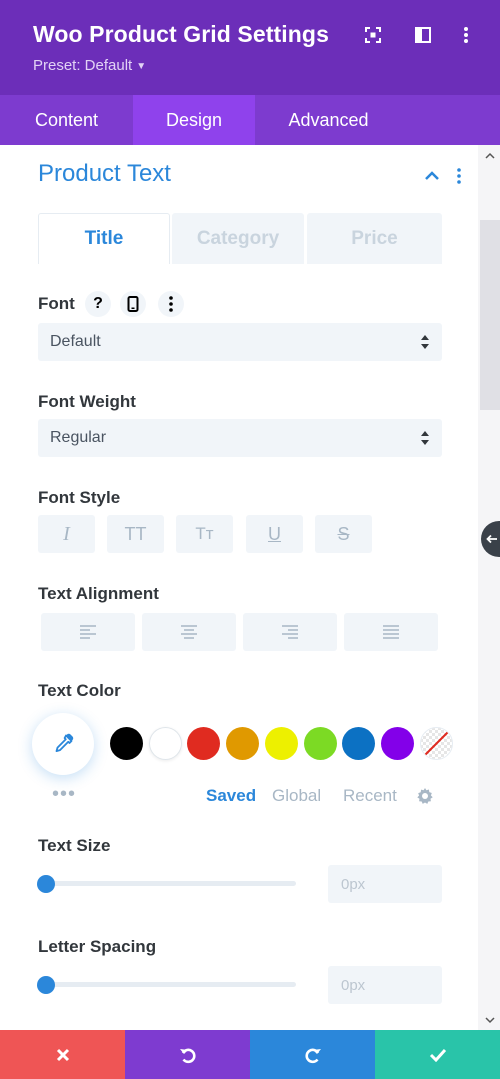  I want to click on responsive-mobile-icon, so click(133, 304).